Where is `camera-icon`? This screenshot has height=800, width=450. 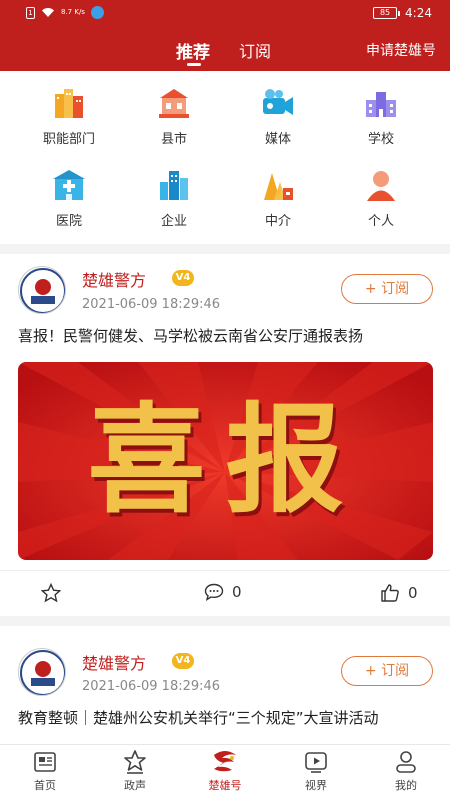 camera-icon is located at coordinates (278, 102).